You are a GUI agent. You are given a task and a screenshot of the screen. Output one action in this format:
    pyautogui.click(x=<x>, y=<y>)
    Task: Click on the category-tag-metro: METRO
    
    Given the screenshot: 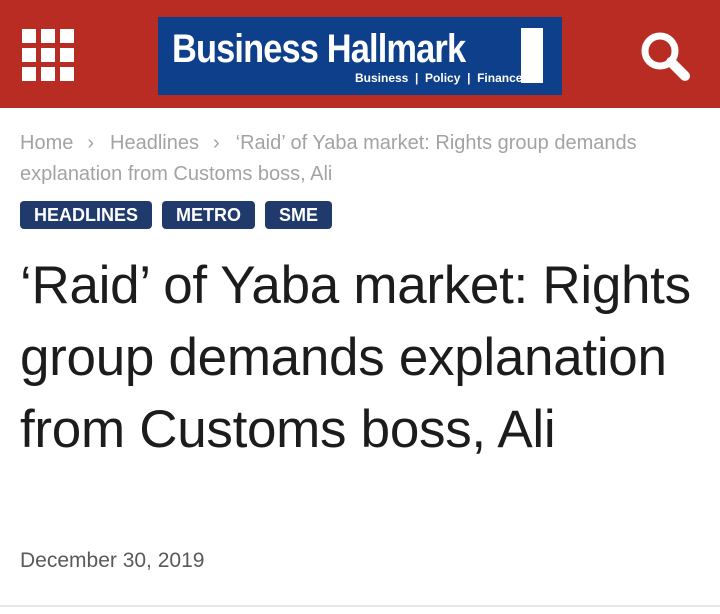 What is the action you would take?
    pyautogui.click(x=209, y=215)
    